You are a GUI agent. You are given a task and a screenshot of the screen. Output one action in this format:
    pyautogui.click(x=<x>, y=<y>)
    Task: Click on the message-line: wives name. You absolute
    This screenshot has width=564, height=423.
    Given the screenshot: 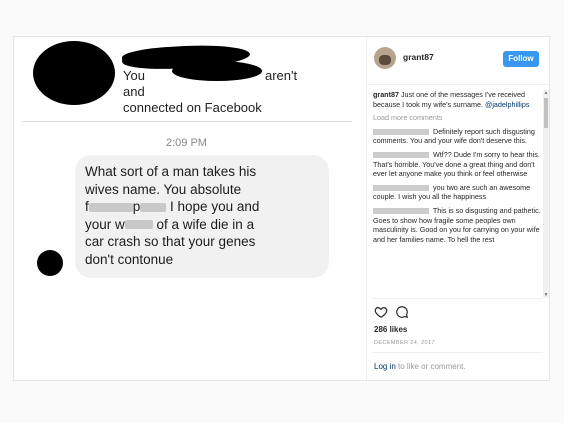 What is the action you would take?
    pyautogui.click(x=163, y=189)
    